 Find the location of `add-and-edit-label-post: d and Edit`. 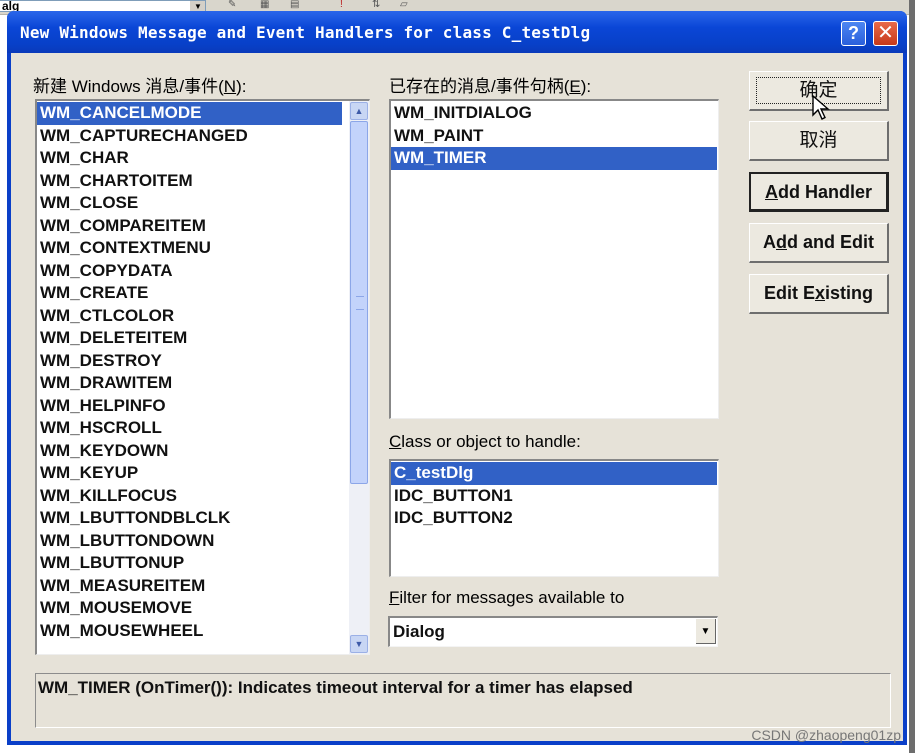

add-and-edit-label-post: d and Edit is located at coordinates (830, 242).